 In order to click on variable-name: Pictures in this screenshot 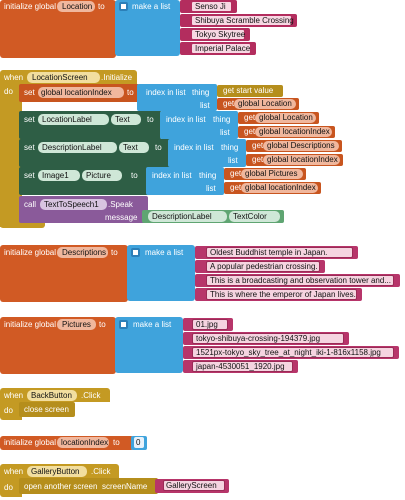, I will do `click(76, 324)`.